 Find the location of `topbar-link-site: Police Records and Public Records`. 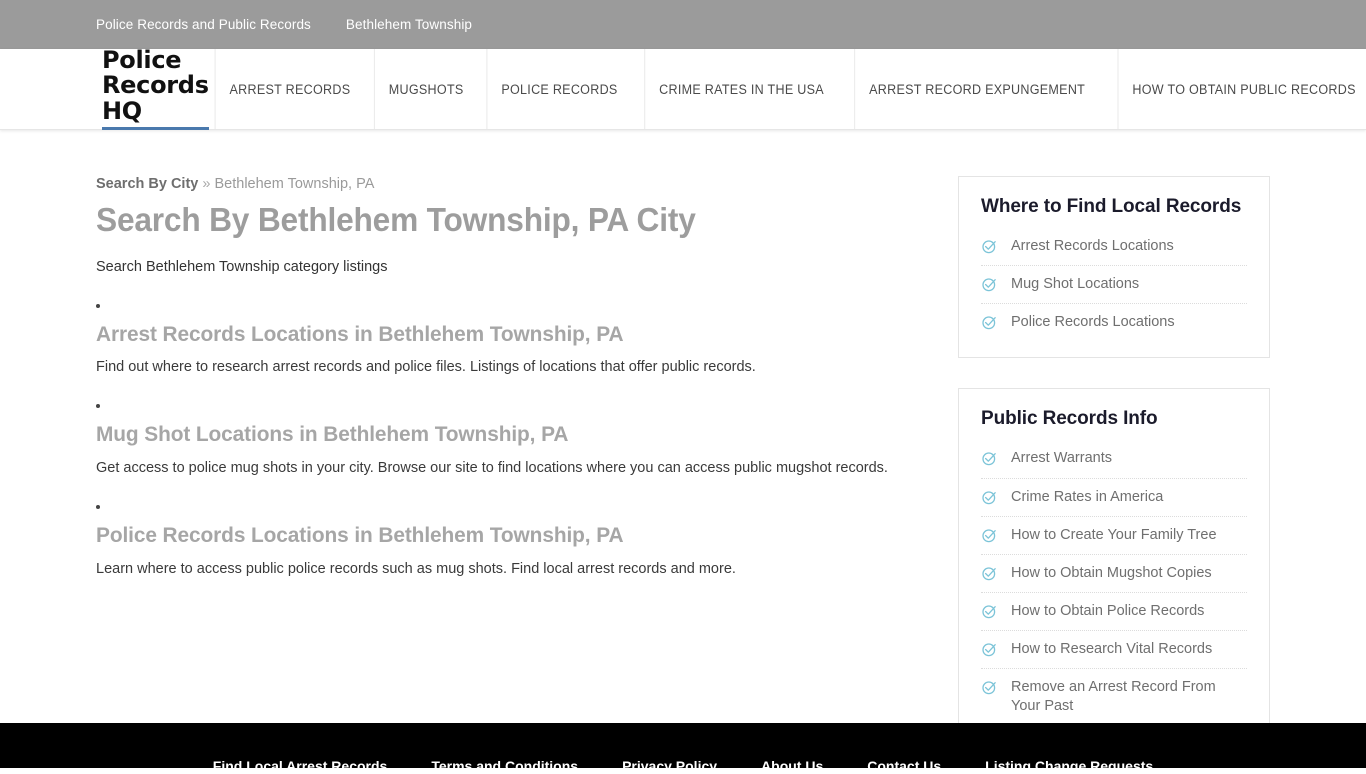

topbar-link-site: Police Records and Public Records is located at coordinates (203, 24).